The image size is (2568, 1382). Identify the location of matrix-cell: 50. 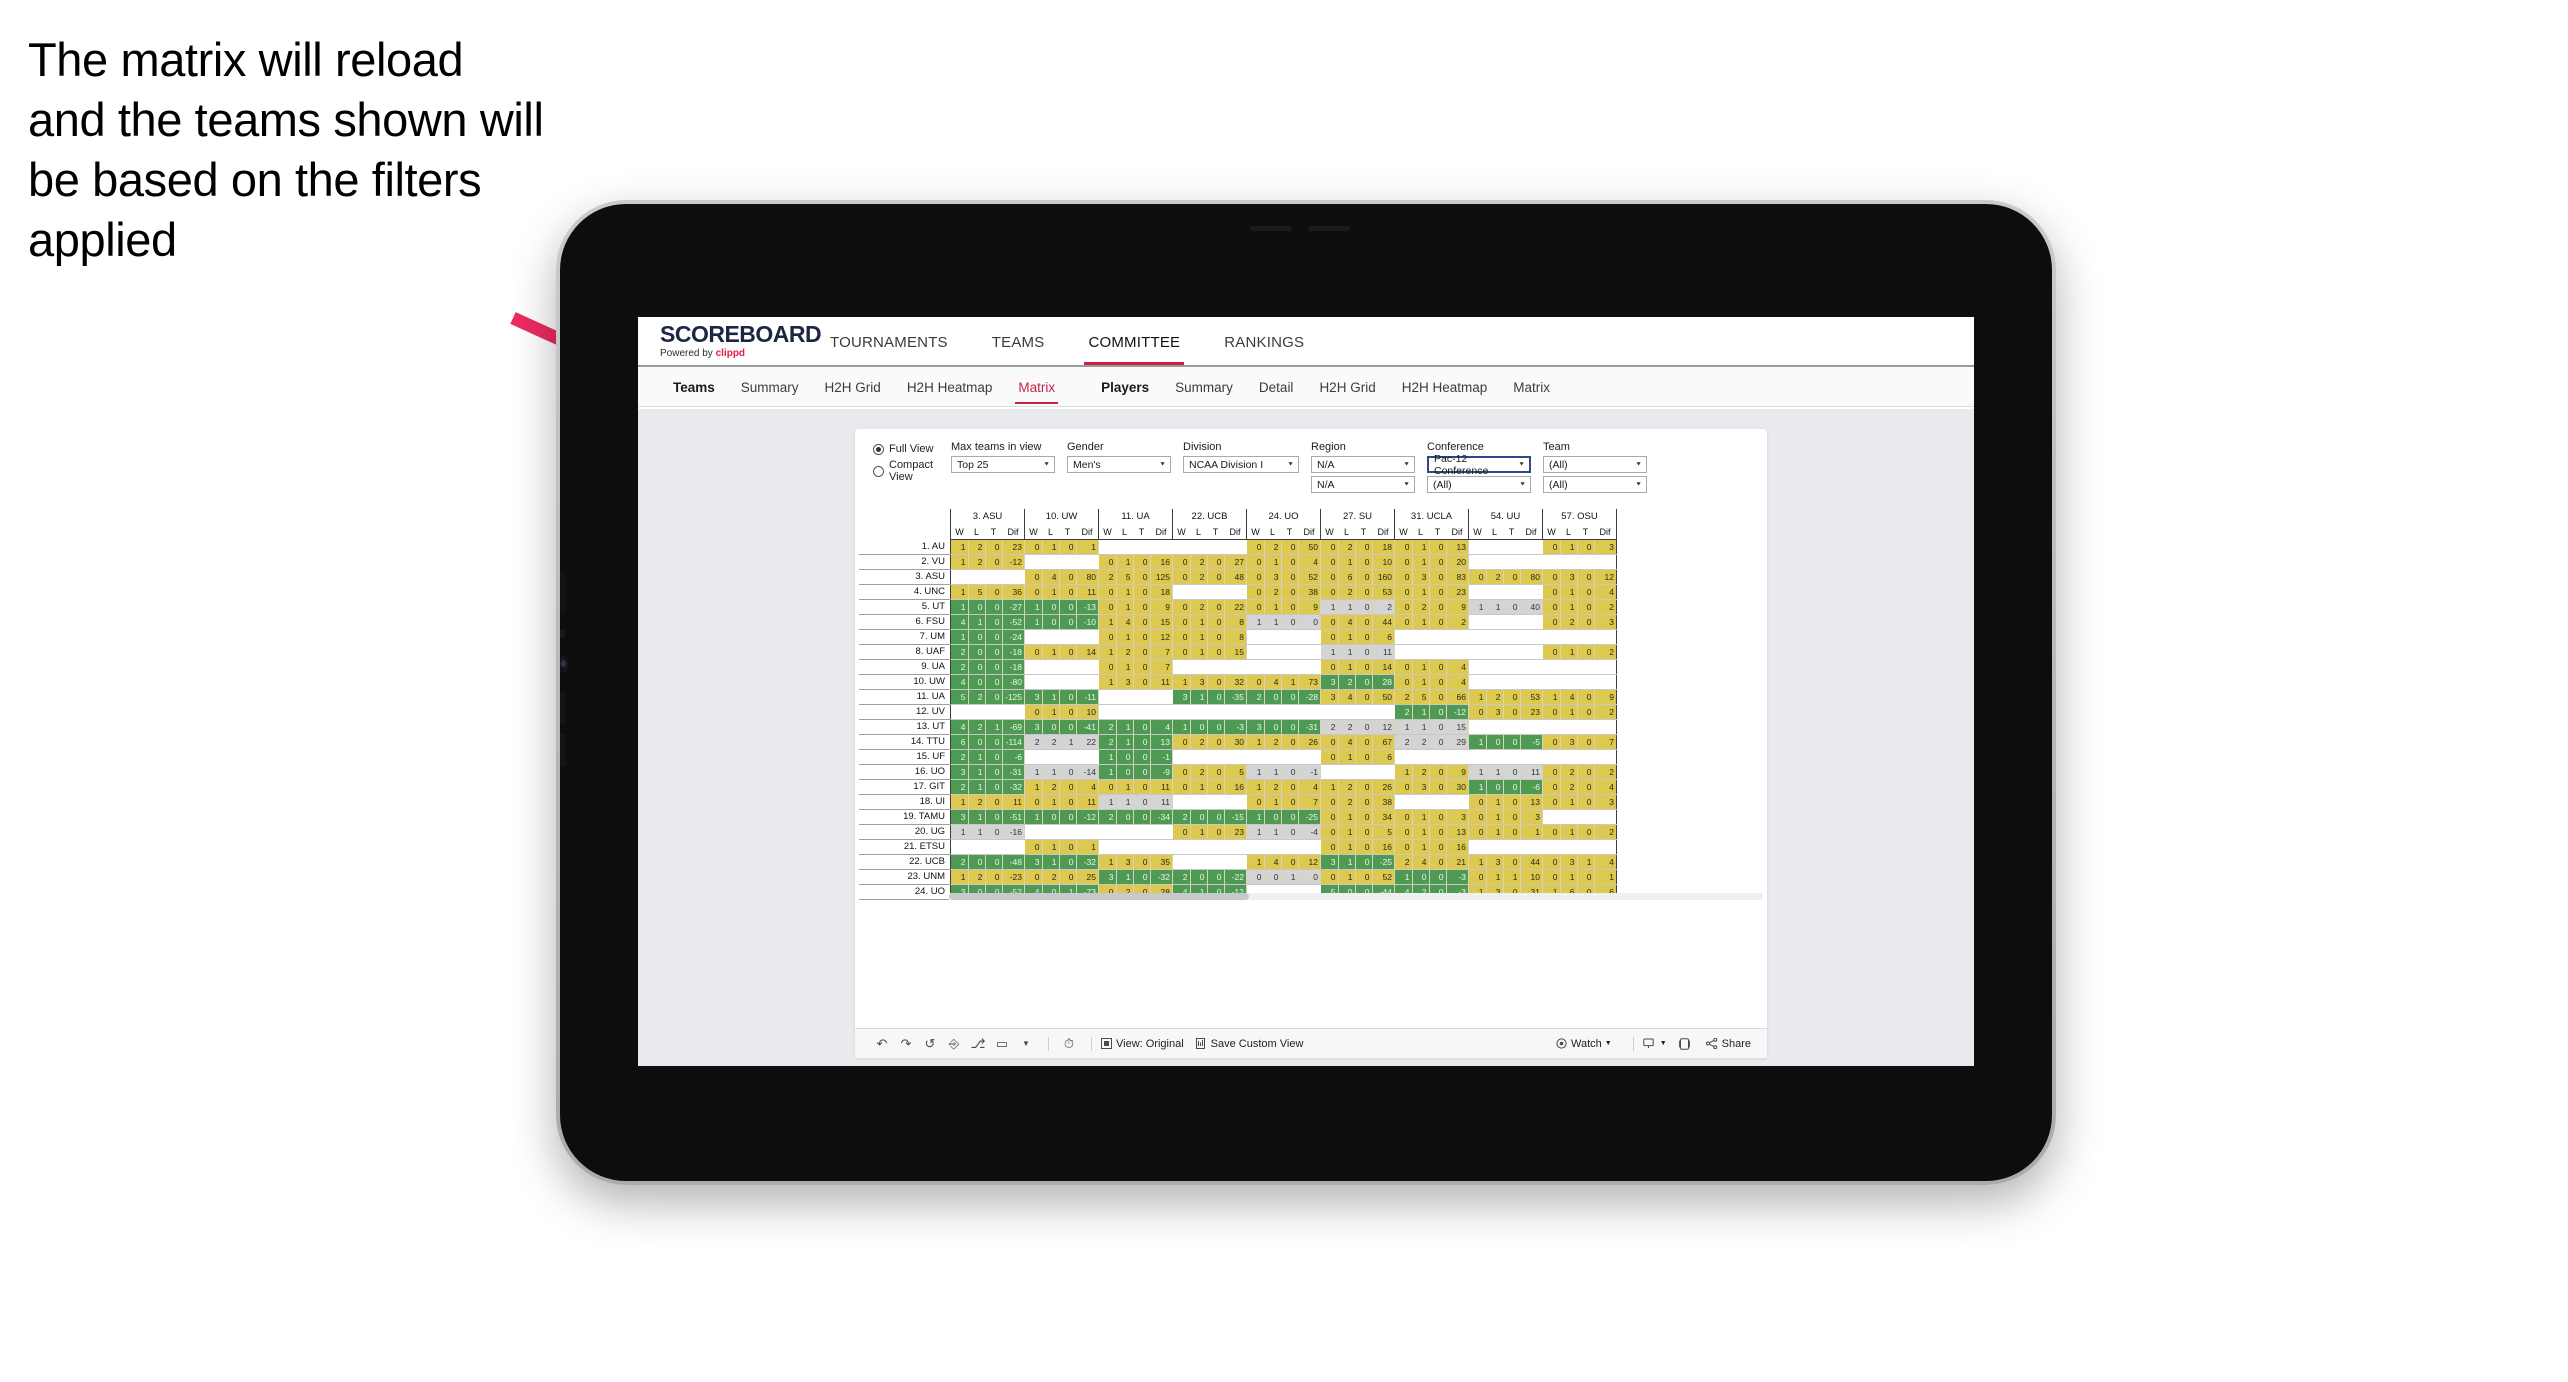
(1383, 697).